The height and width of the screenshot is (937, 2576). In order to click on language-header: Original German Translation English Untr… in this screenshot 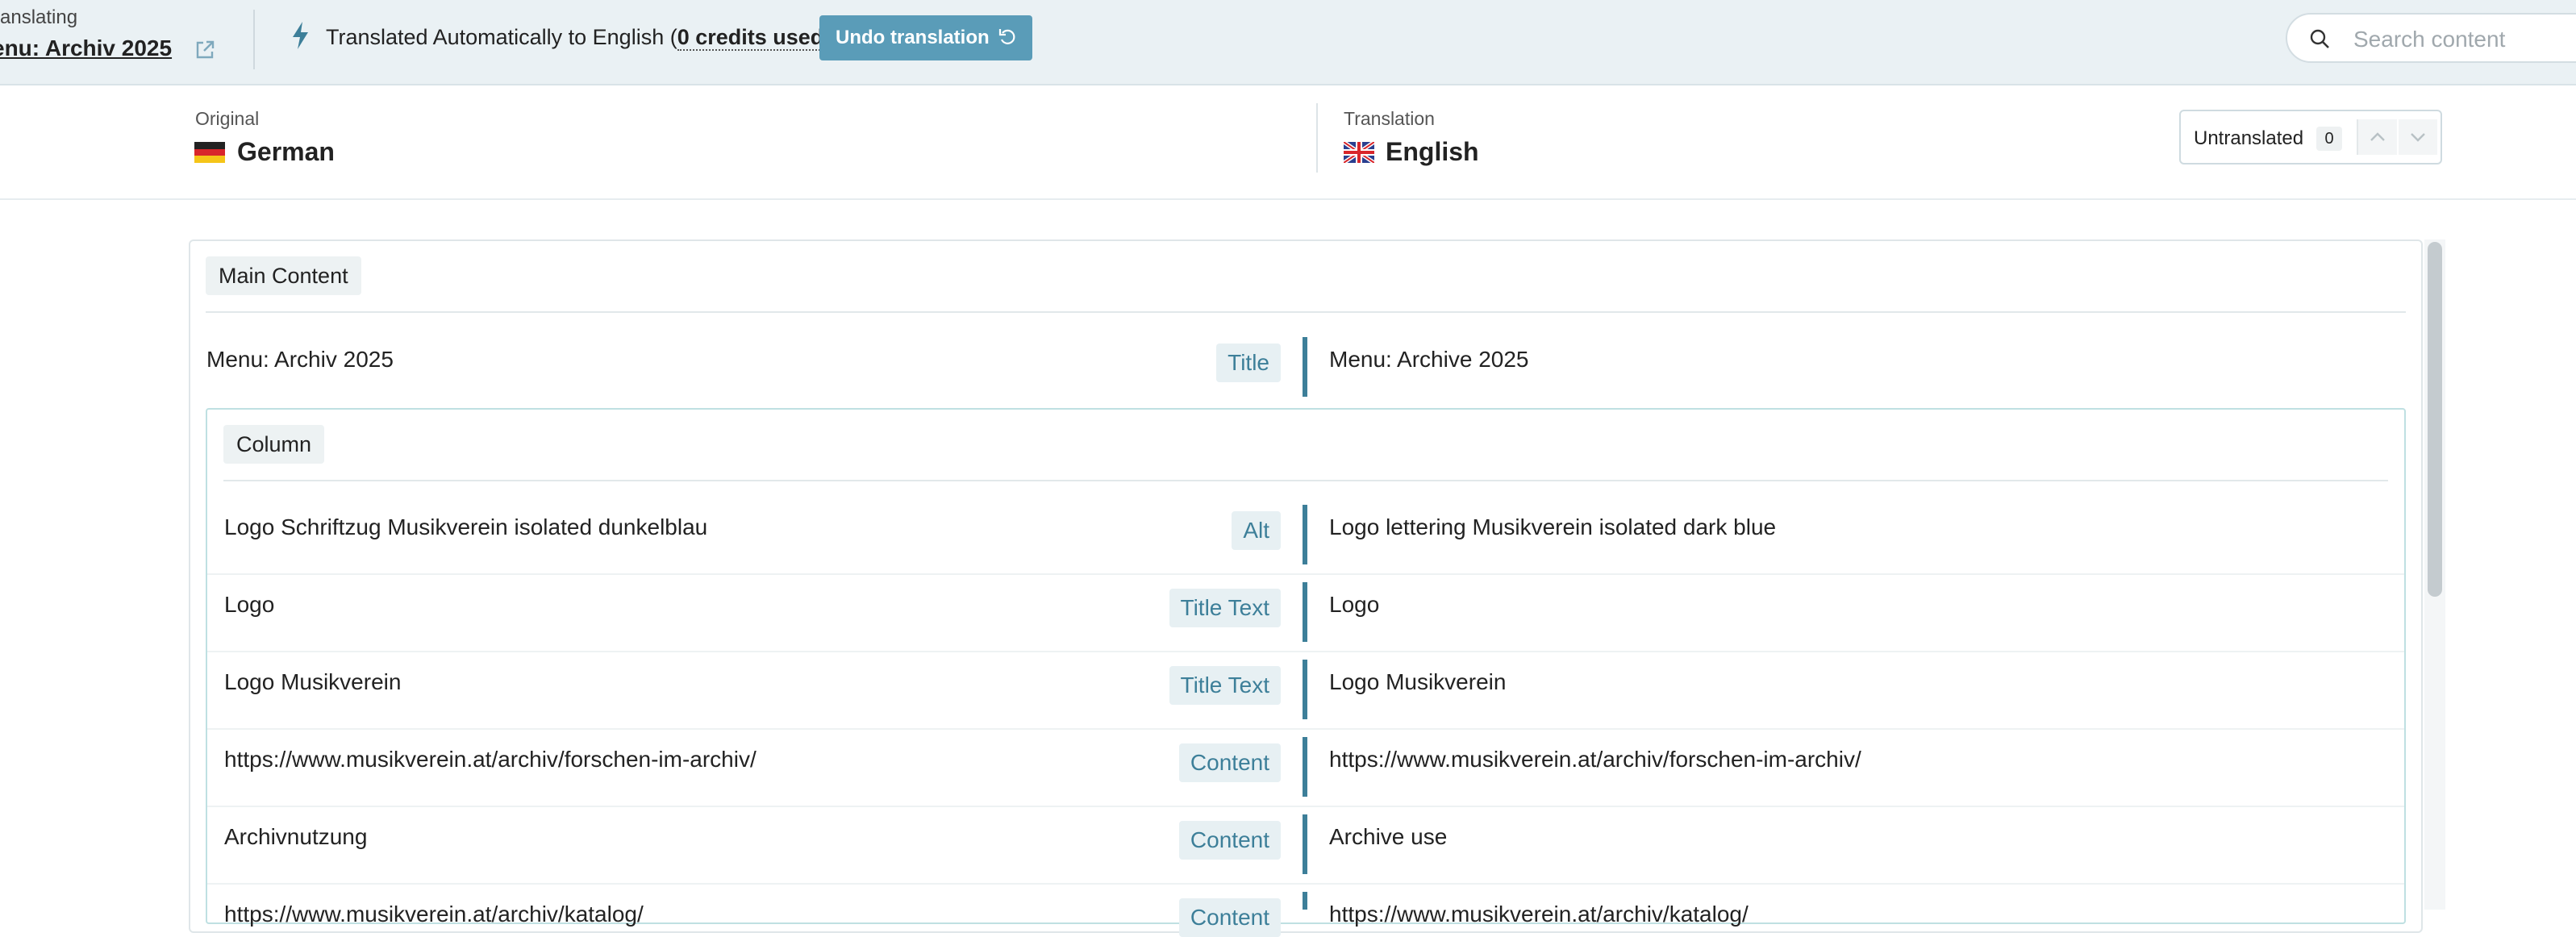, I will do `click(1288, 142)`.